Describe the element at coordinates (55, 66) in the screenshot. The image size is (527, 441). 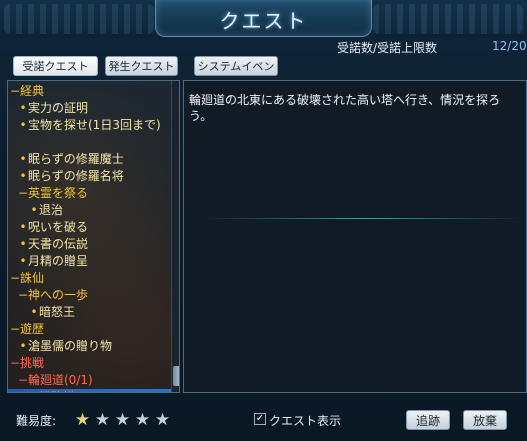
I see `tab-accepted-quests: 受諾クエスト` at that location.